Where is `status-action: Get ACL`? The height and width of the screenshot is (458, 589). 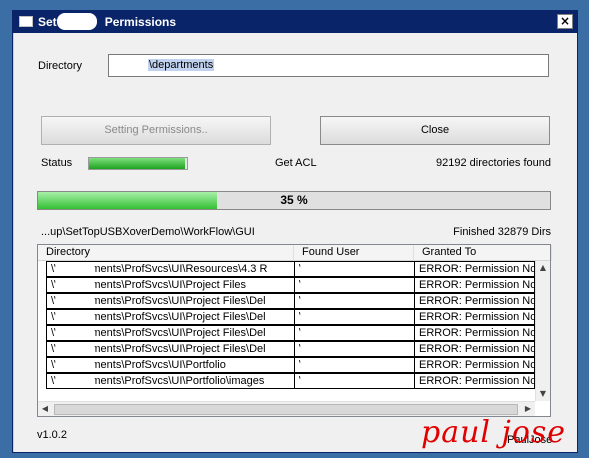 status-action: Get ACL is located at coordinates (296, 163).